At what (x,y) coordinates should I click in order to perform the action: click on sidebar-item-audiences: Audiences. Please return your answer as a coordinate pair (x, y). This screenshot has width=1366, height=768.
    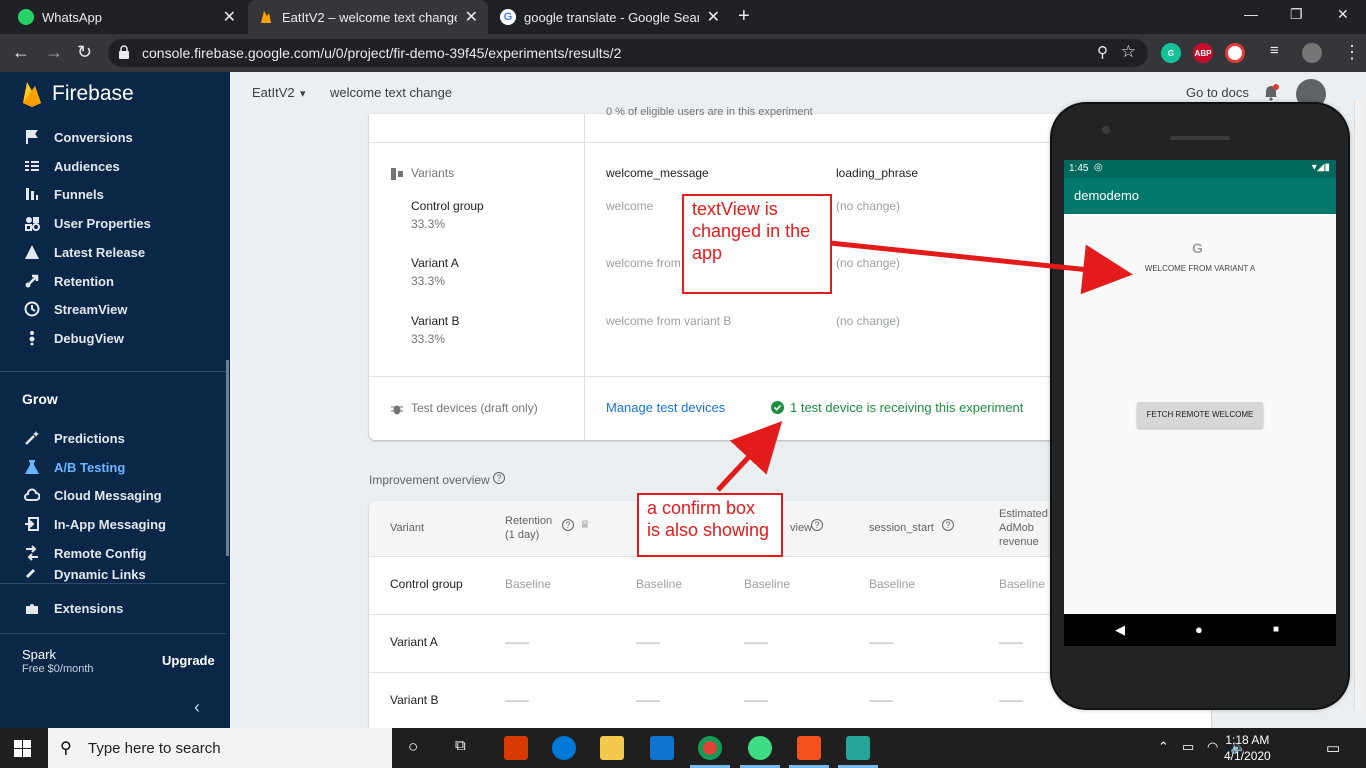
    Looking at the image, I should click on (113, 166).